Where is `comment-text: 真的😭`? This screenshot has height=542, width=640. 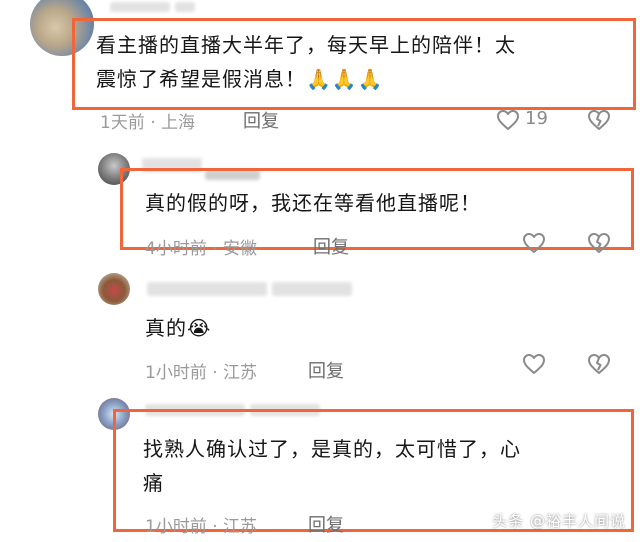 comment-text: 真的😭 is located at coordinates (178, 328).